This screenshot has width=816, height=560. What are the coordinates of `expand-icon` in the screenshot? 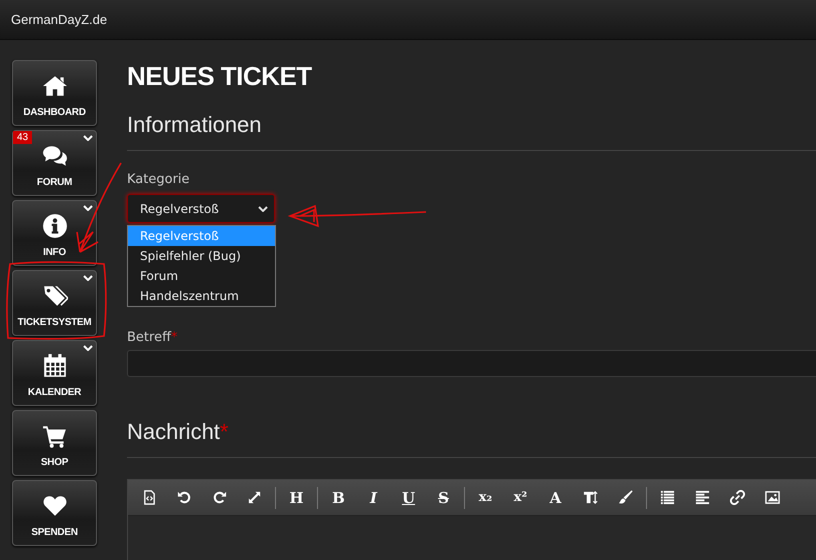 It's located at (254, 497).